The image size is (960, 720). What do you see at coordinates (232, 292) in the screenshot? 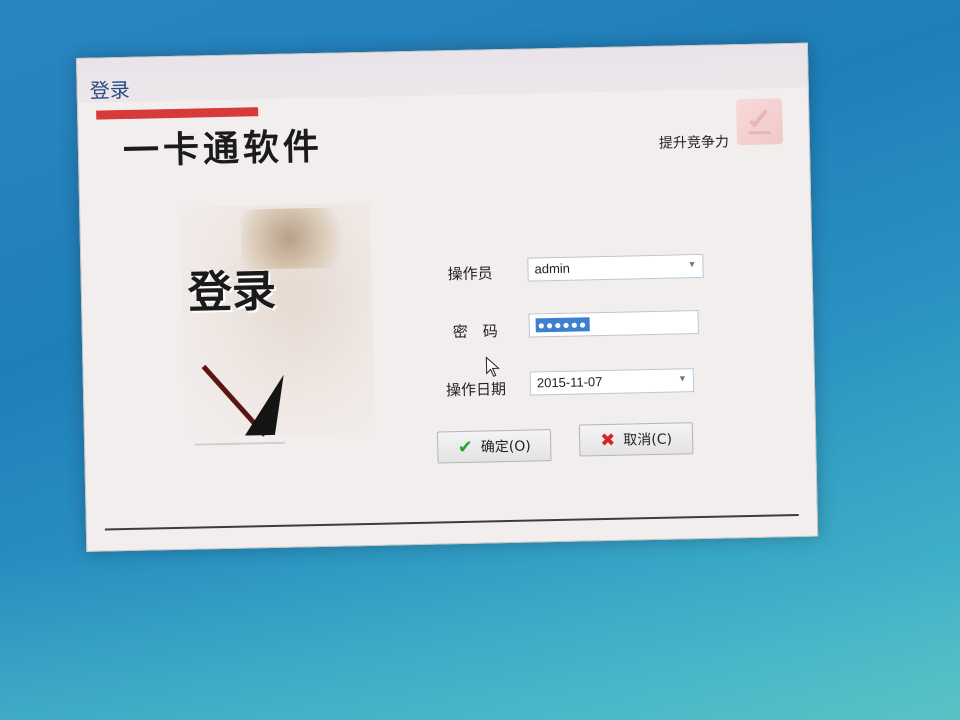
I see `illustration-title: 登录` at bounding box center [232, 292].